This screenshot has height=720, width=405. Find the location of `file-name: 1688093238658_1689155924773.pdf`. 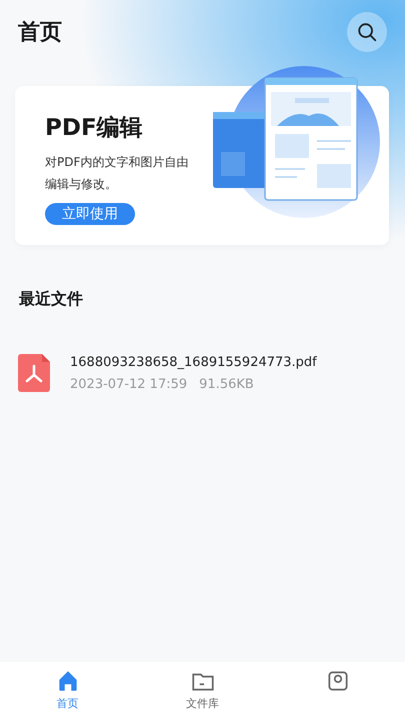

file-name: 1688093238658_1689155924773.pdf is located at coordinates (193, 362).